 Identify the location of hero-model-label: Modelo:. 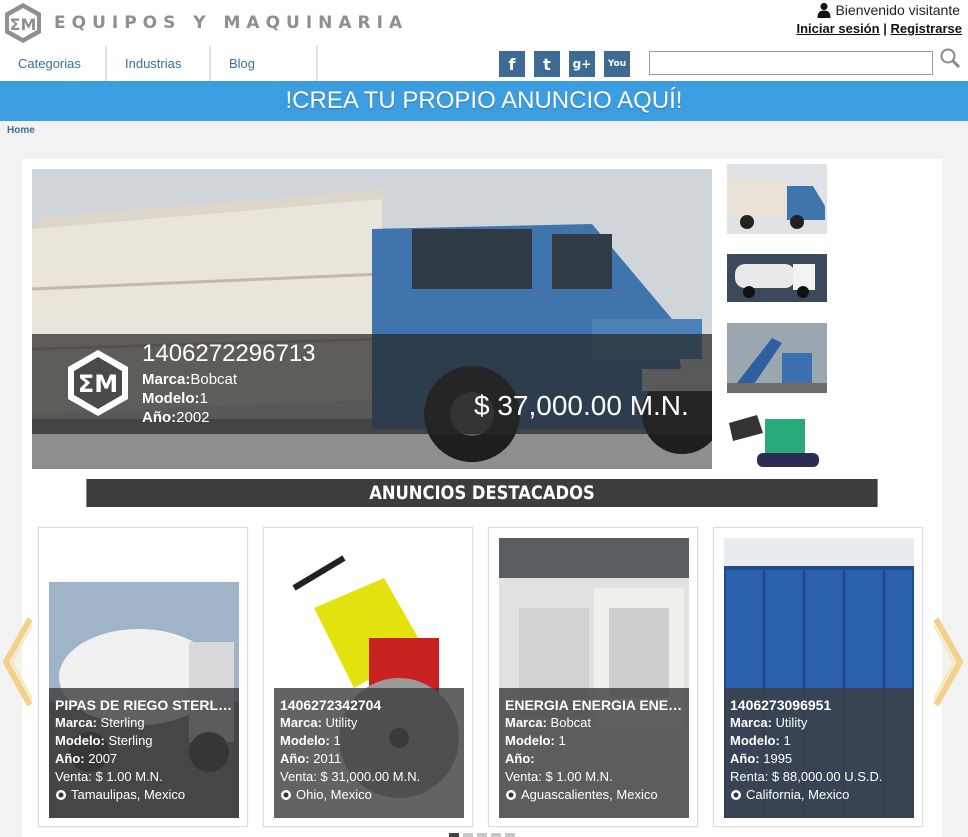
(171, 398).